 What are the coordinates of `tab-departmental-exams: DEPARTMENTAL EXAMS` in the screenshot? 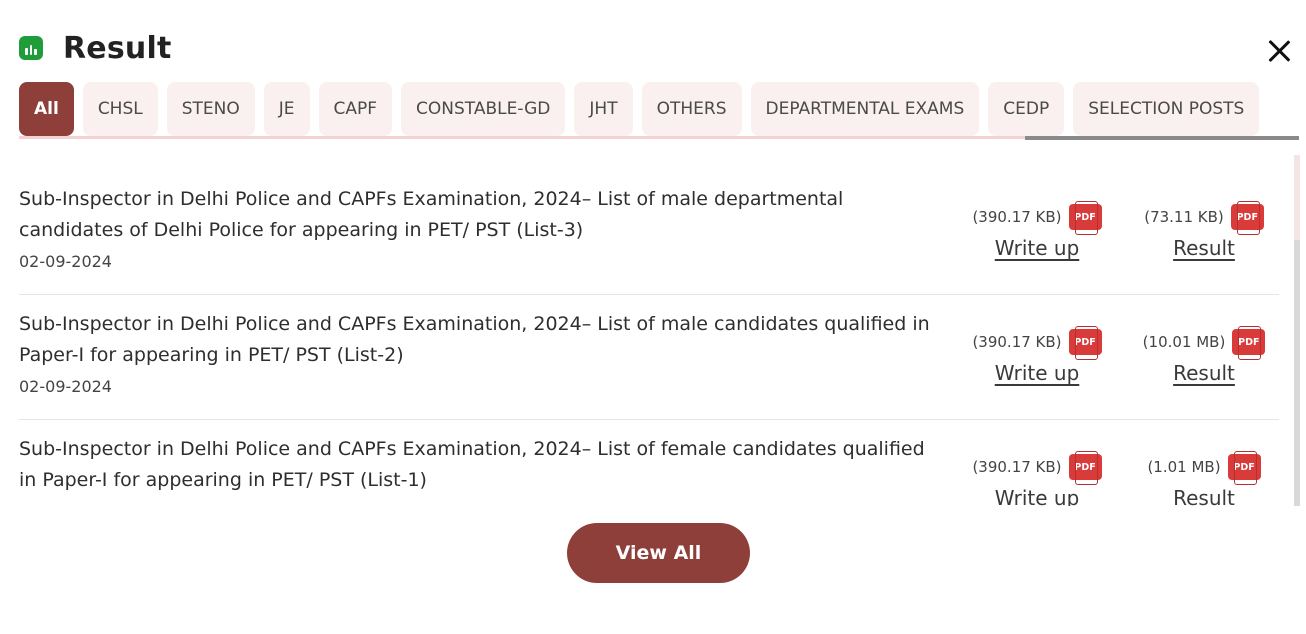 It's located at (865, 109).